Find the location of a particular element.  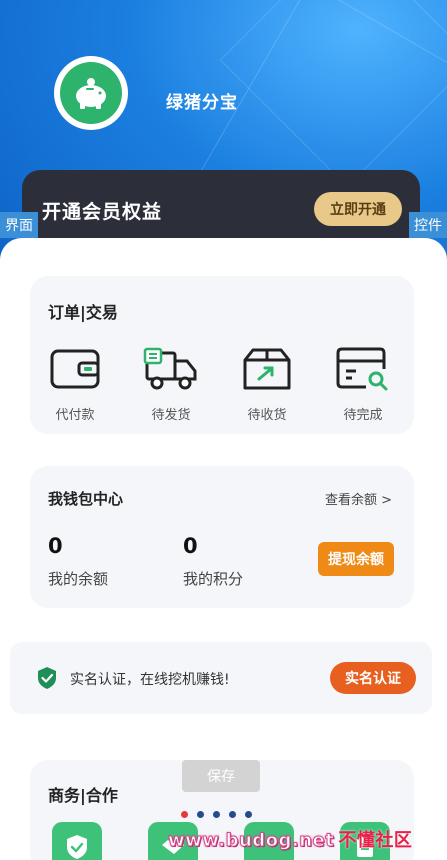

carousel-dots is located at coordinates (216, 814).